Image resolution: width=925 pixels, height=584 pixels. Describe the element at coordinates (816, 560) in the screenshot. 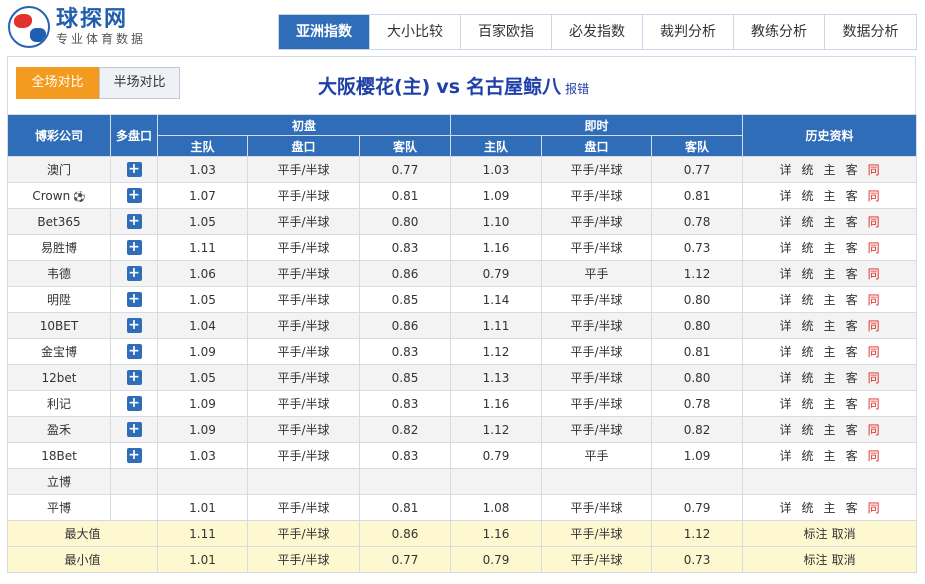

I see `mark-button: 标注` at that location.